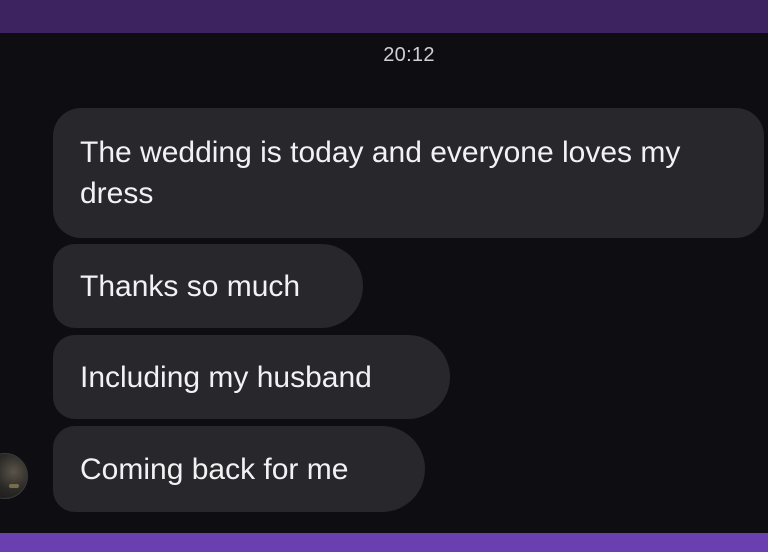 This screenshot has width=768, height=552. Describe the element at coordinates (14, 486) in the screenshot. I see `avatar-image` at that location.